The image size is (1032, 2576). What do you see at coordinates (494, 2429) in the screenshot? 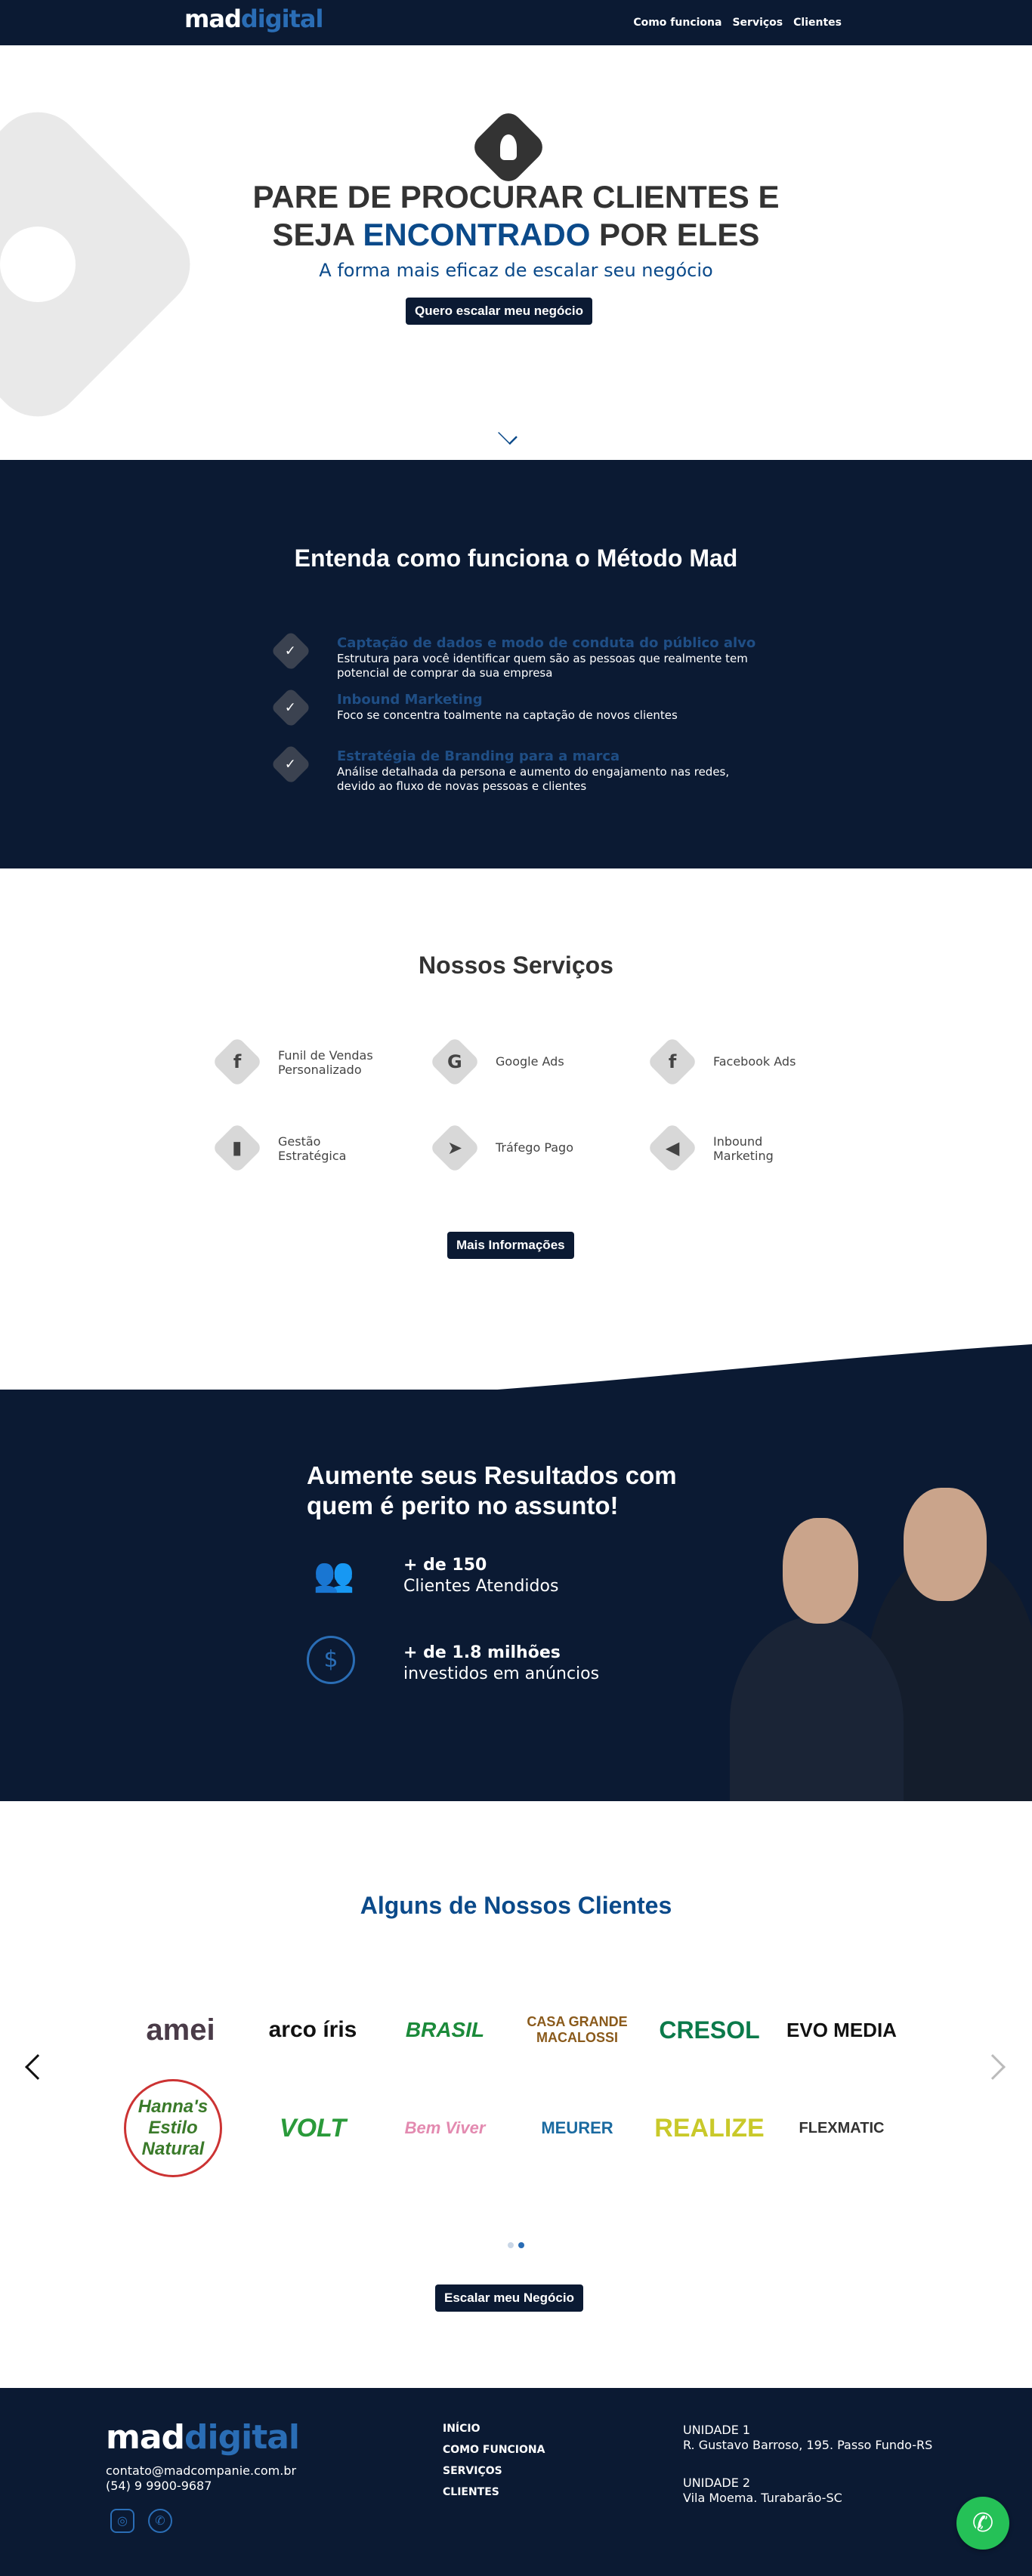
I see `footer-link-inicio: INÍCIO` at bounding box center [494, 2429].